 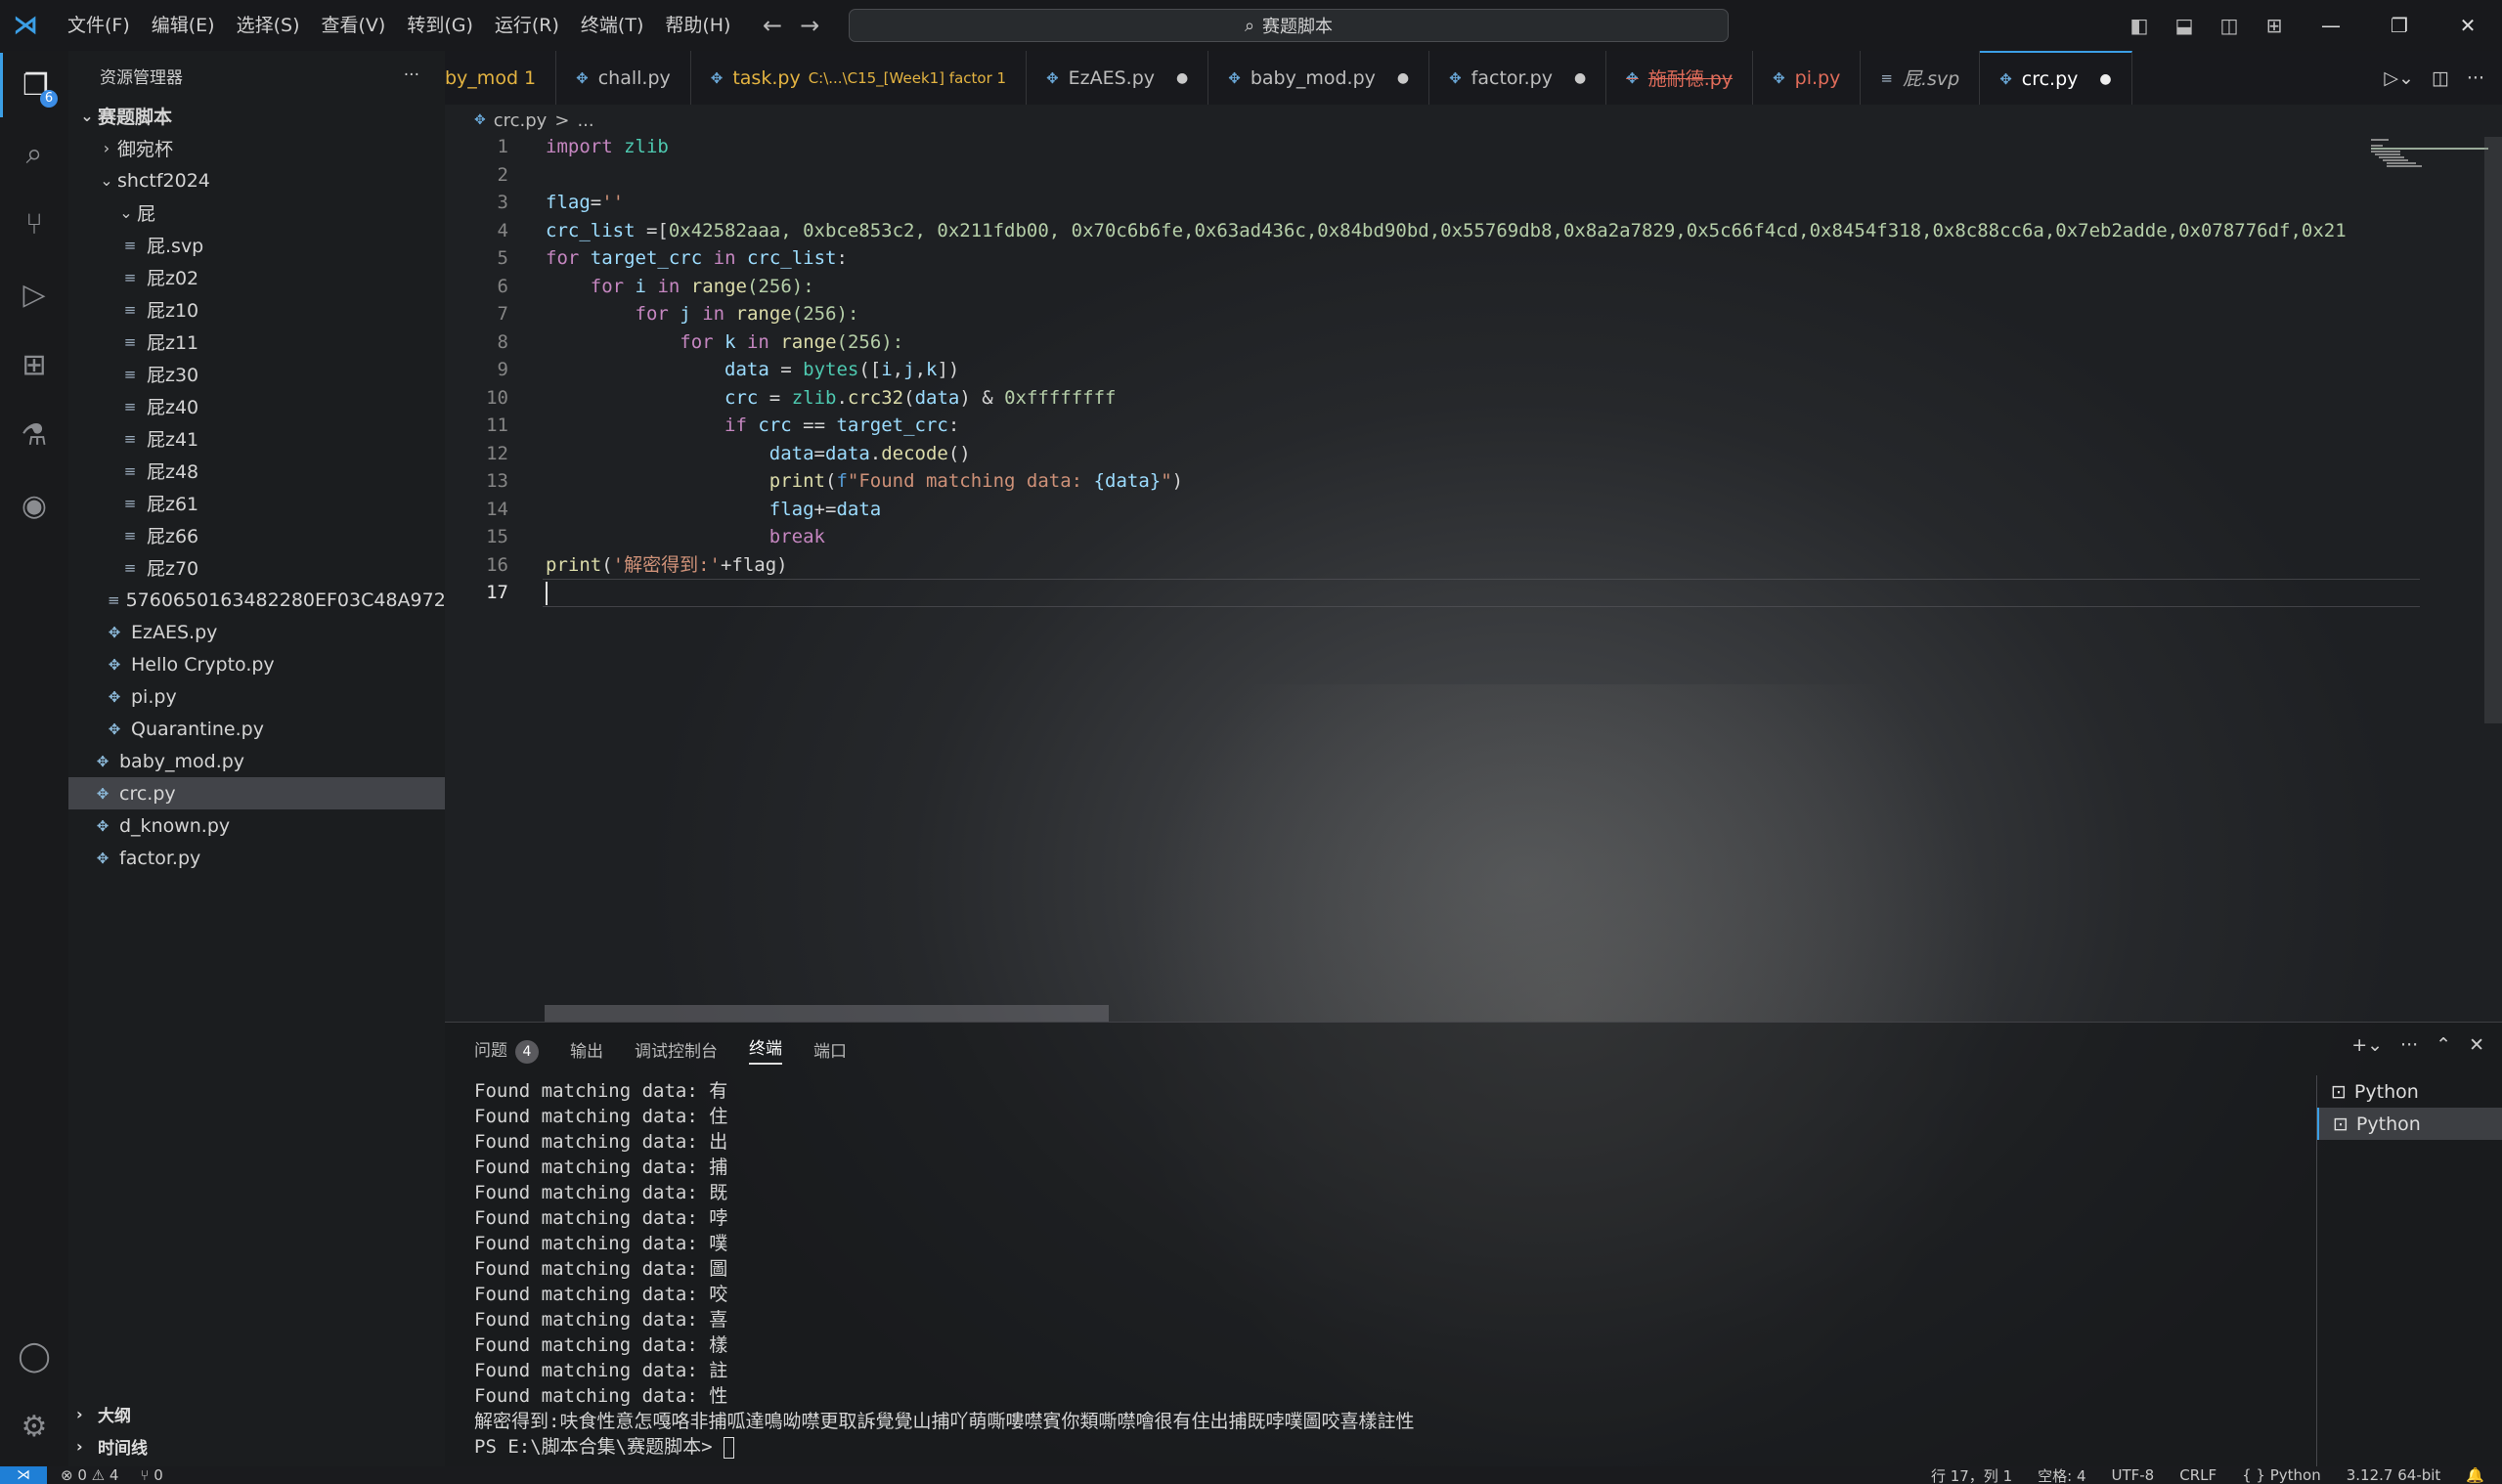 What do you see at coordinates (2468, 25) in the screenshot?
I see `close-window-icon: ✕` at bounding box center [2468, 25].